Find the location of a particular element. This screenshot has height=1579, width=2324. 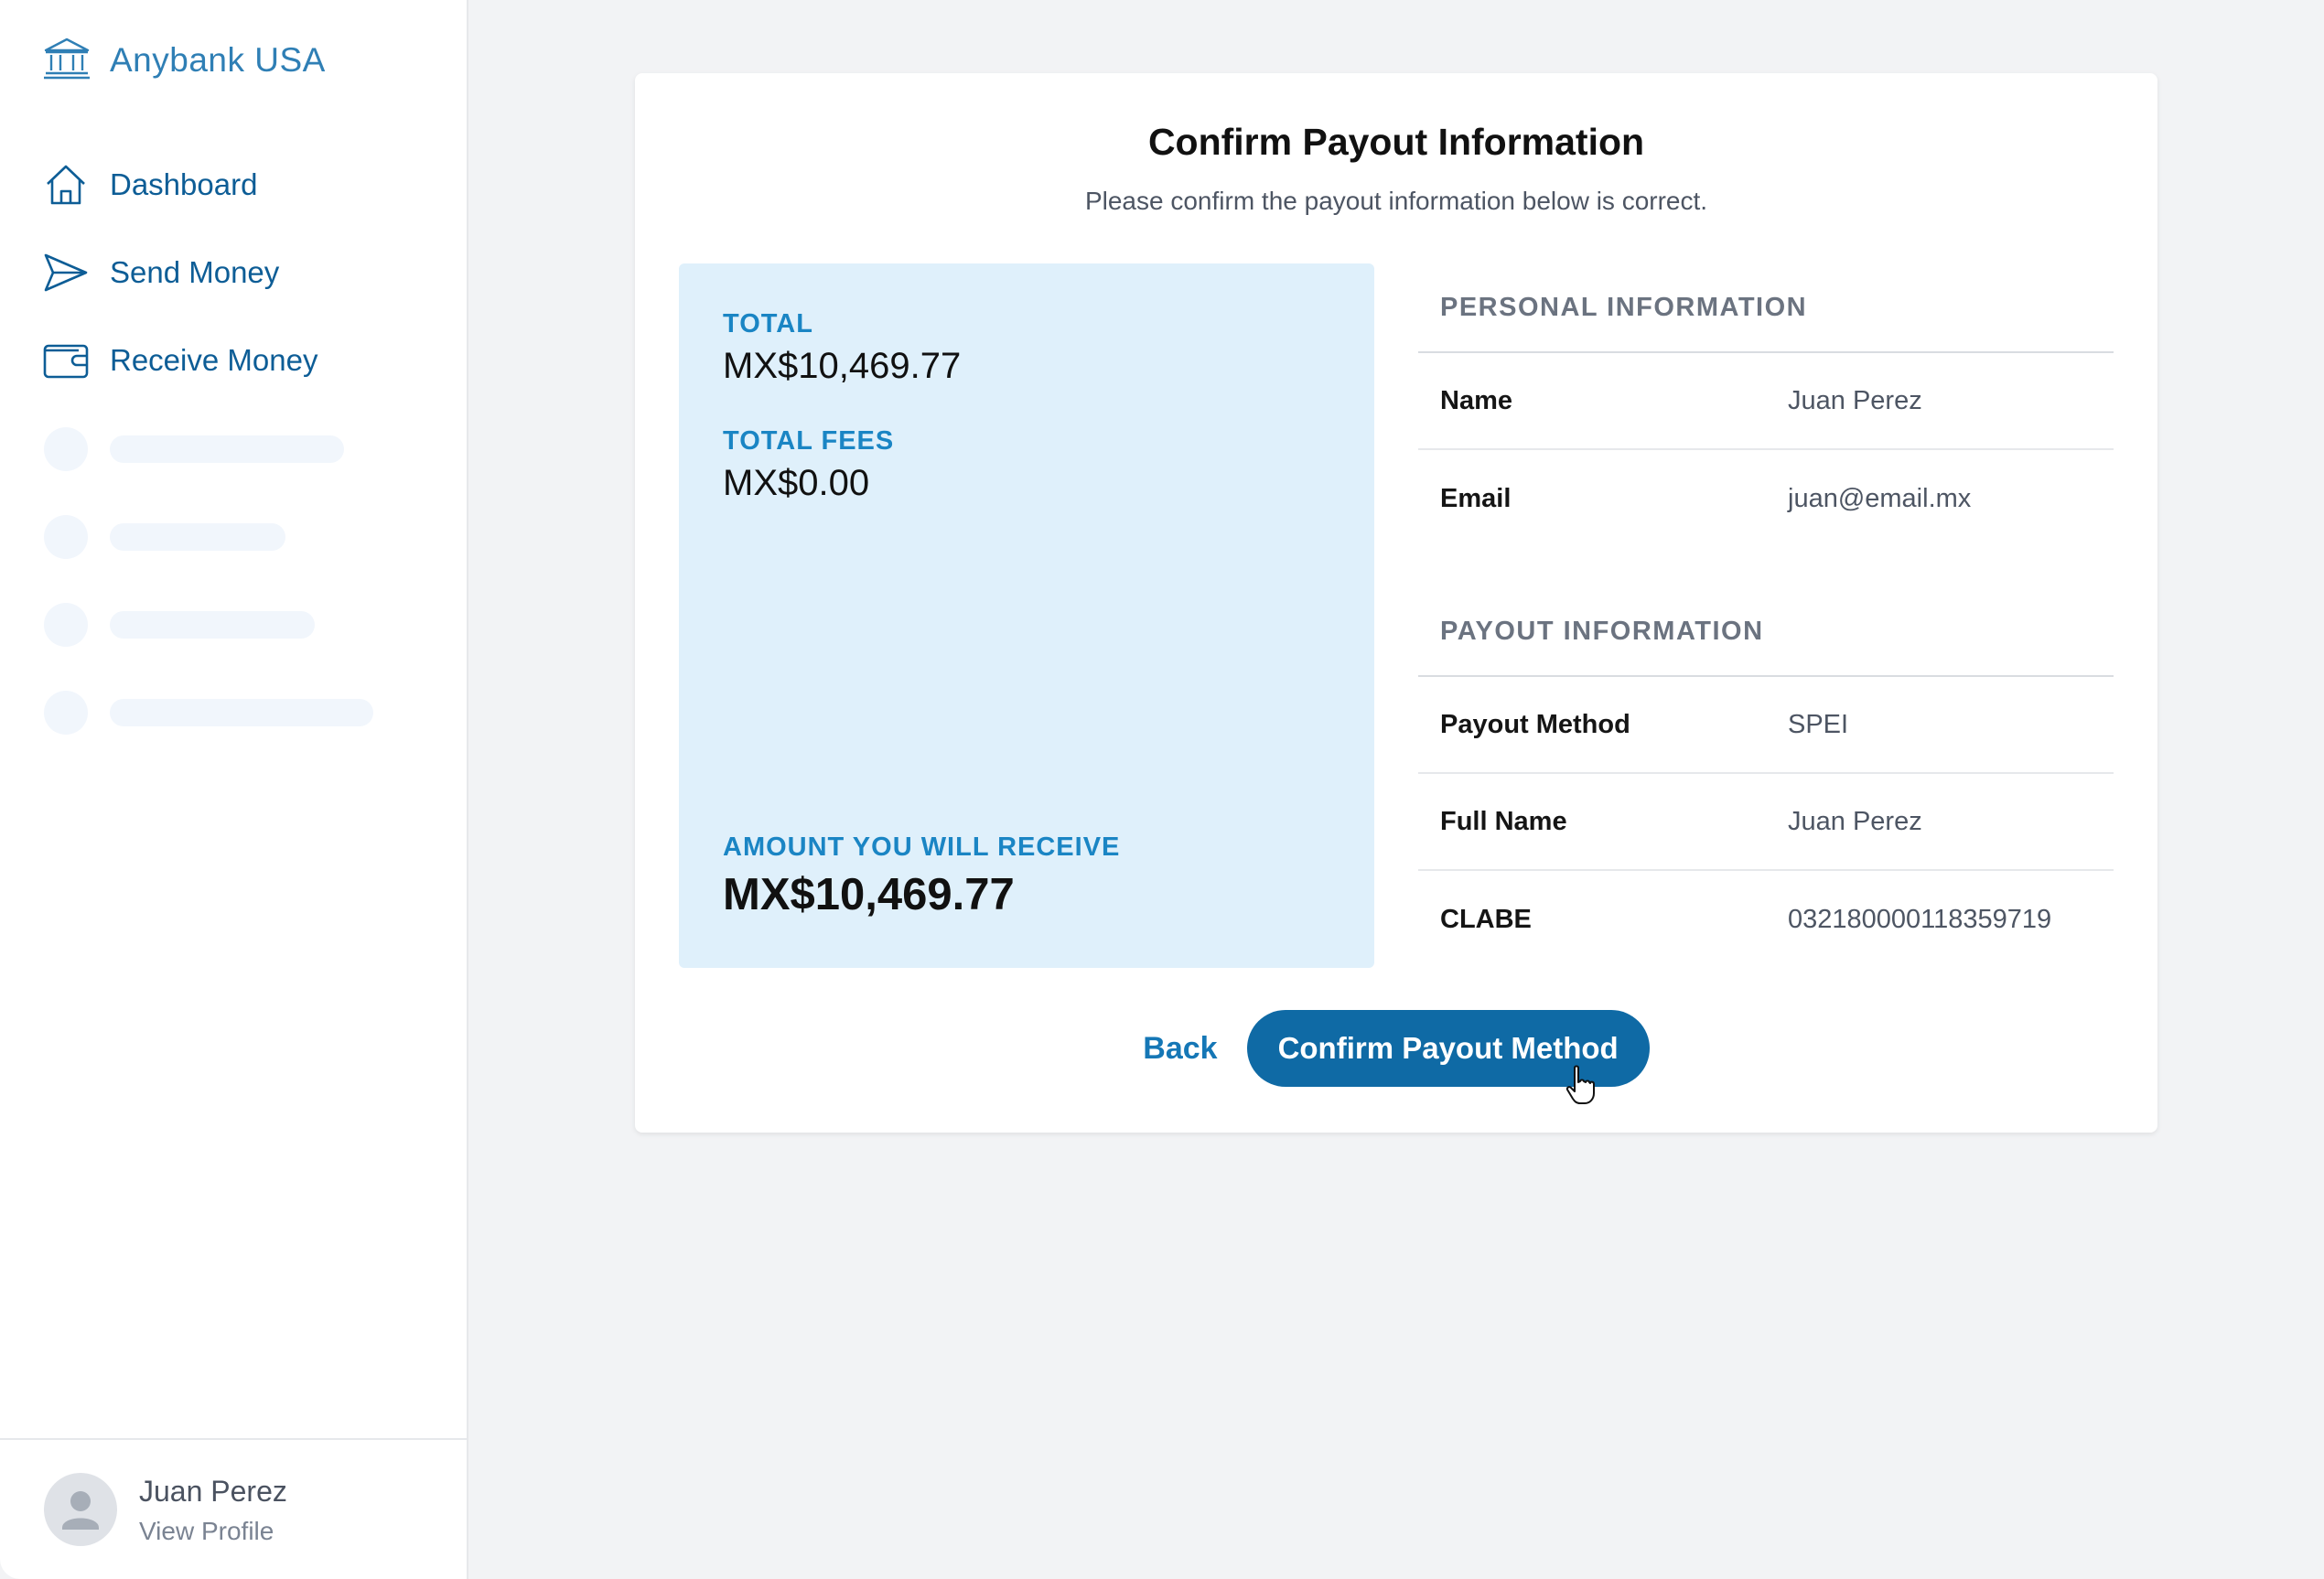

brand-logo: Anybank USA is located at coordinates (184, 60).